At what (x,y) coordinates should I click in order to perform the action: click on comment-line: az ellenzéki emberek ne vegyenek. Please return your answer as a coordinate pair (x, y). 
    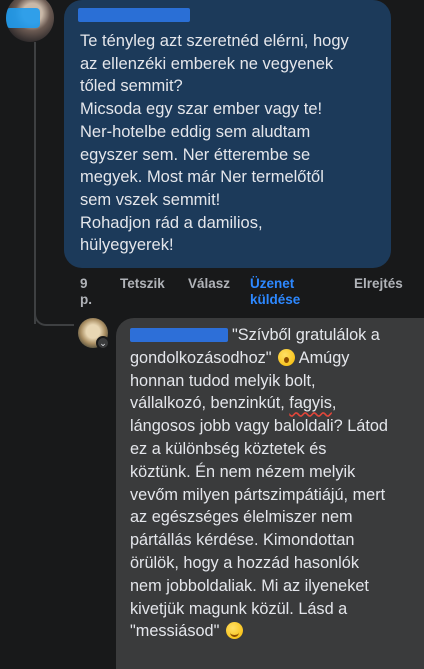
    Looking at the image, I should click on (207, 63).